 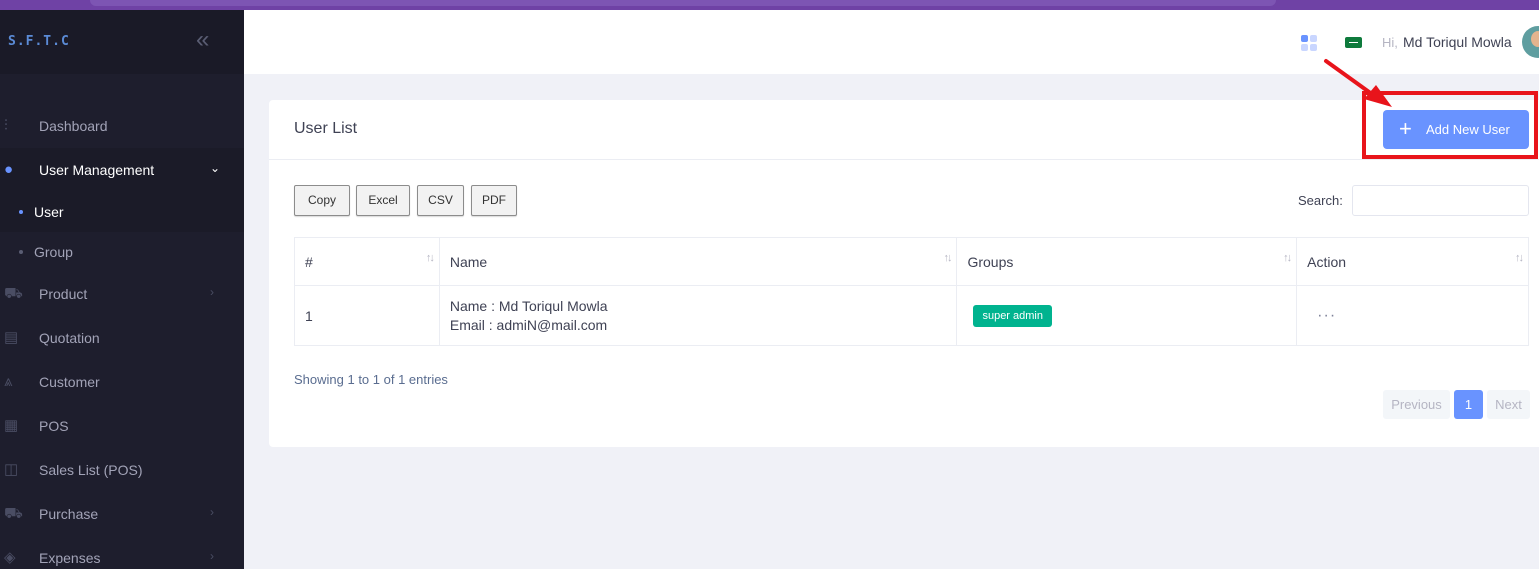 What do you see at coordinates (1309, 43) in the screenshot?
I see `apps-grid-icon` at bounding box center [1309, 43].